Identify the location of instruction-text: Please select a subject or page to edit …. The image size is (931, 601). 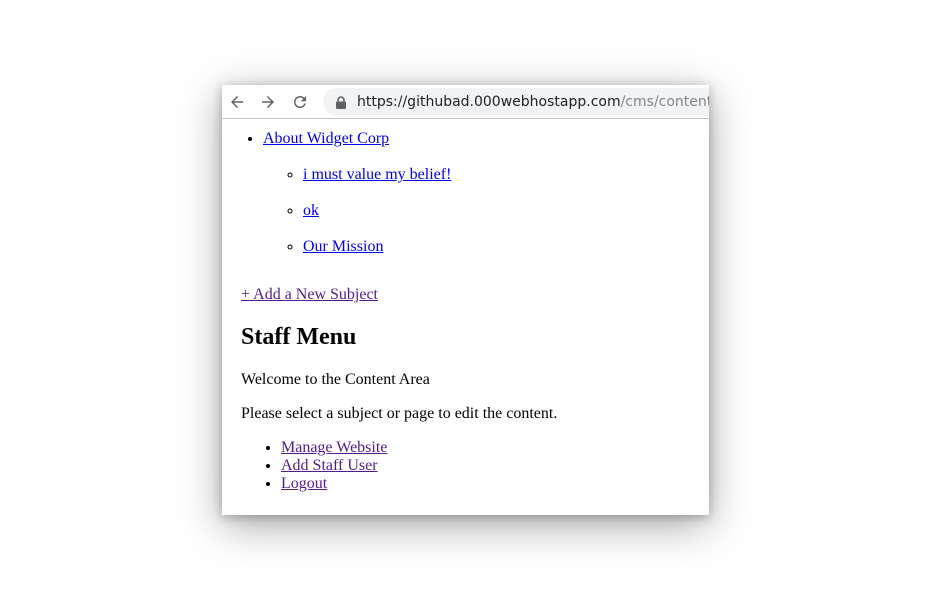
(399, 413).